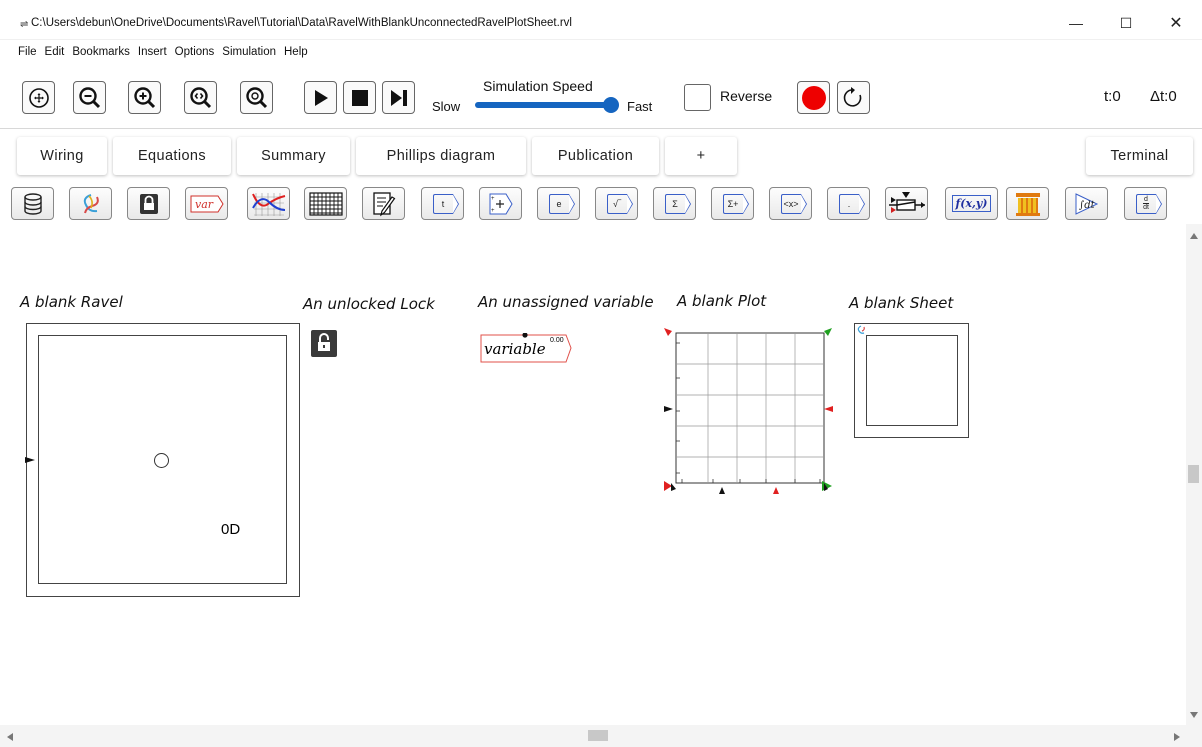  Describe the element at coordinates (598, 735) in the screenshot. I see `horizontal-scroll-thumb` at that location.